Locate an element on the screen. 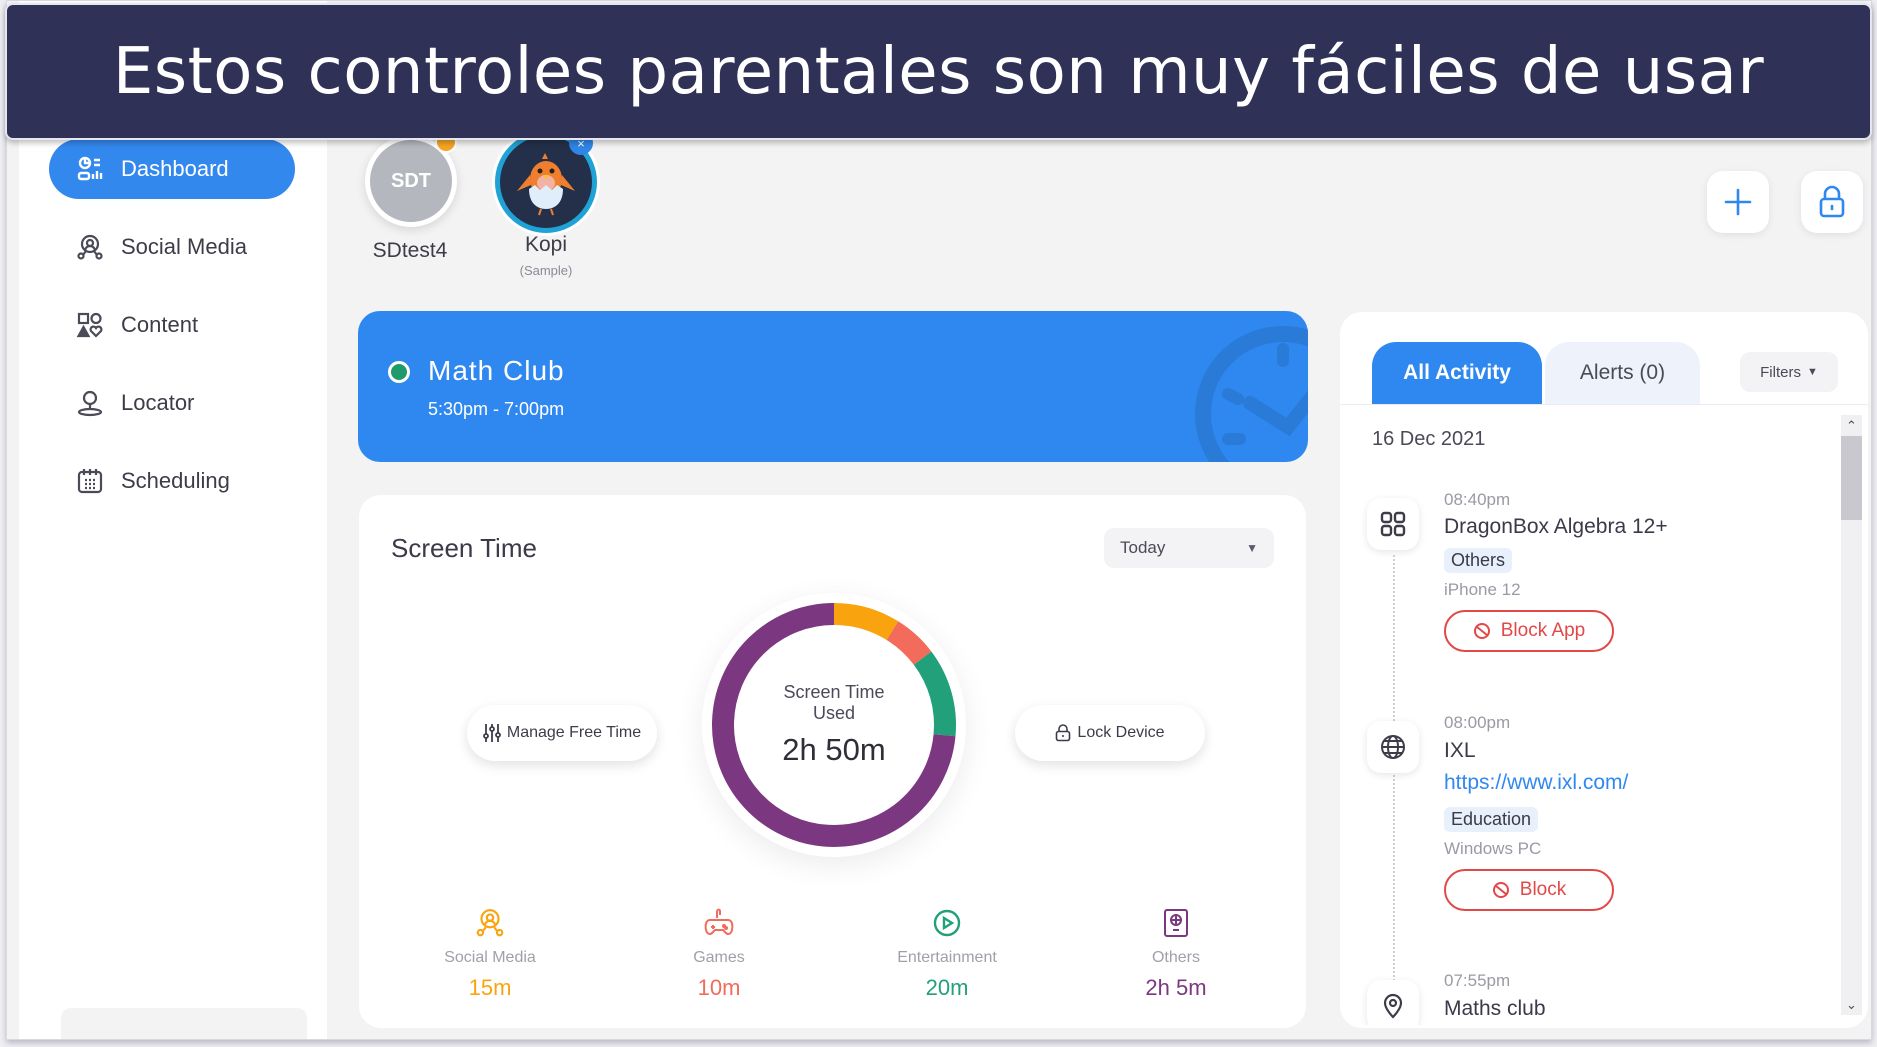 The height and width of the screenshot is (1047, 1877). stat-social-media: Social Media 15m is located at coordinates (490, 953).